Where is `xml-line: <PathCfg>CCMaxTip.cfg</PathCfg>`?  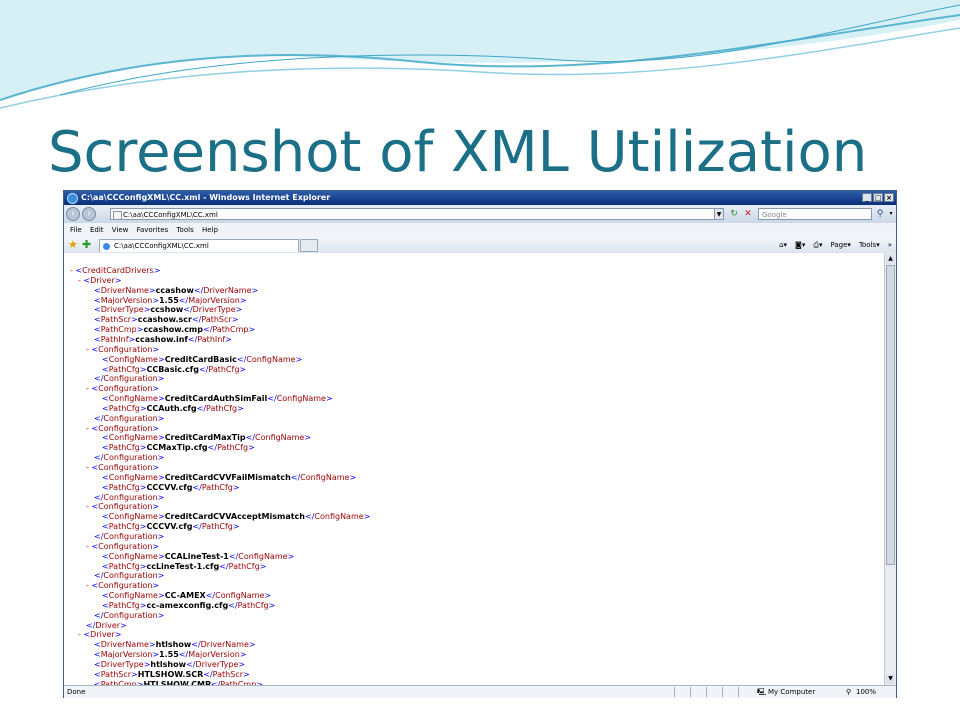 xml-line: <PathCfg>CCMaxTip.cfg</PathCfg> is located at coordinates (178, 448).